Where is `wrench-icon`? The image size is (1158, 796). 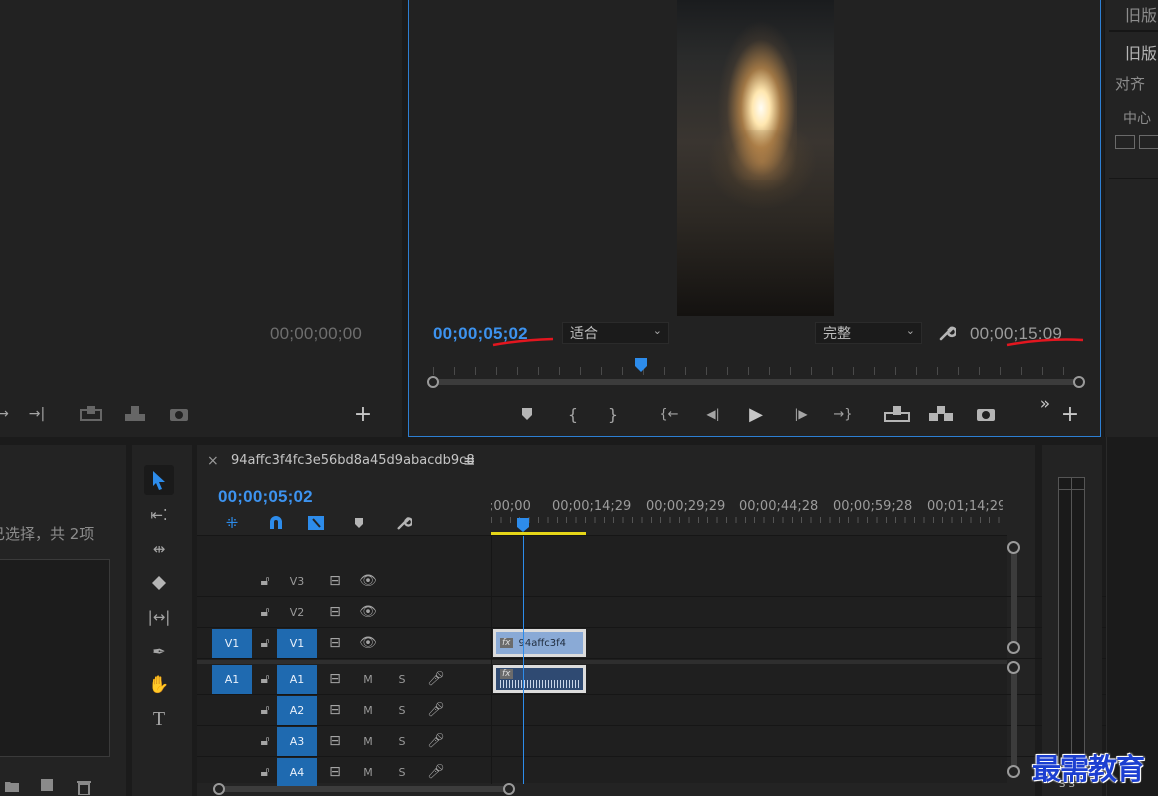 wrench-icon is located at coordinates (947, 333).